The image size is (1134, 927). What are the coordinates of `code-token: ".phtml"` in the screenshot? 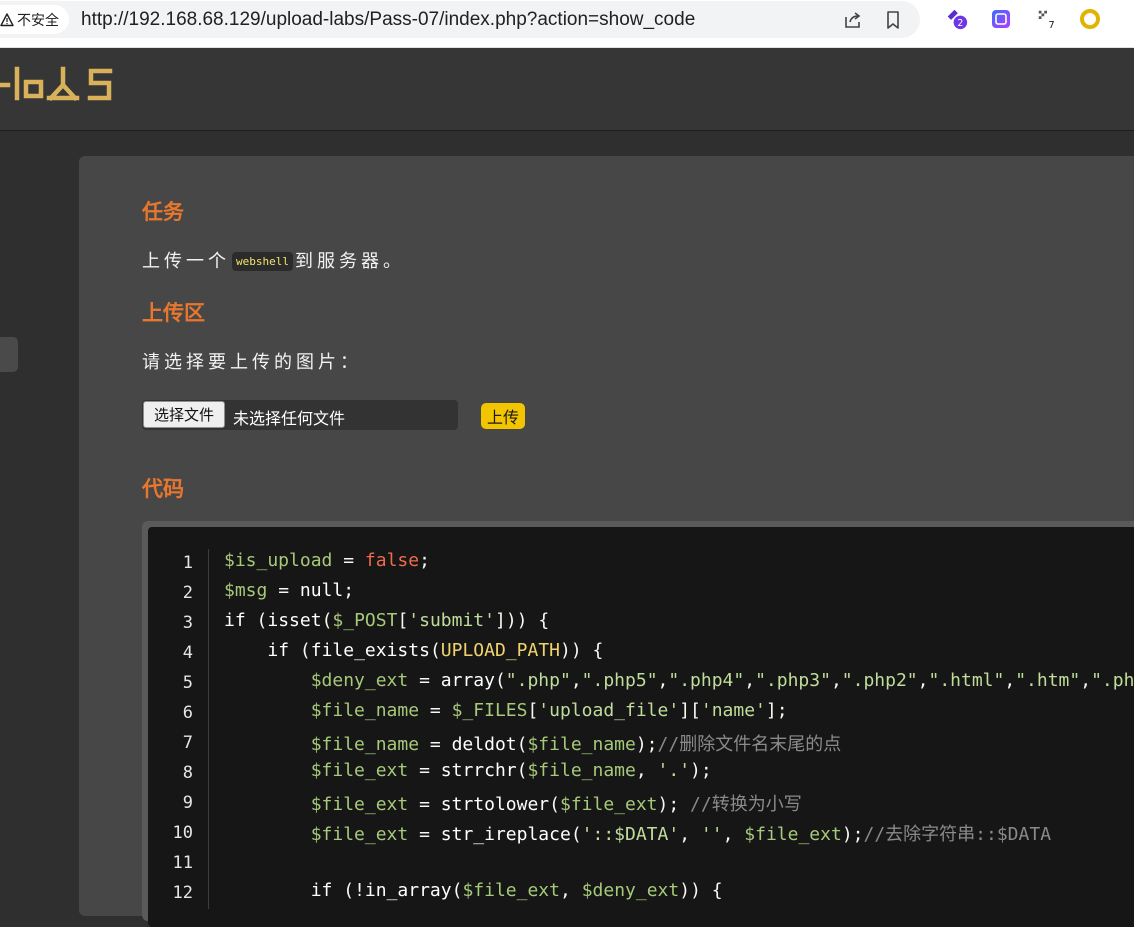 It's located at (1112, 680).